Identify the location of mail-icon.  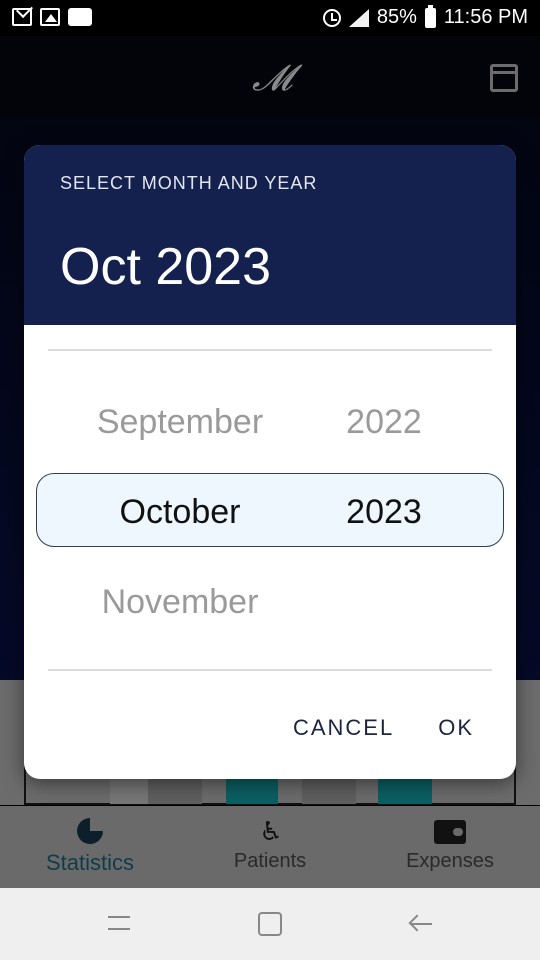
(22, 17).